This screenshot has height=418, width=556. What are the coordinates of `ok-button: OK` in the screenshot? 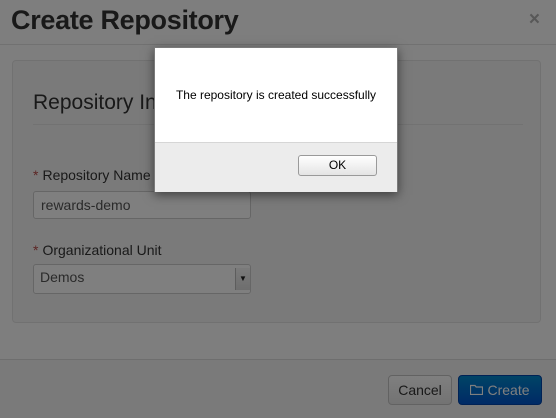 It's located at (337, 165).